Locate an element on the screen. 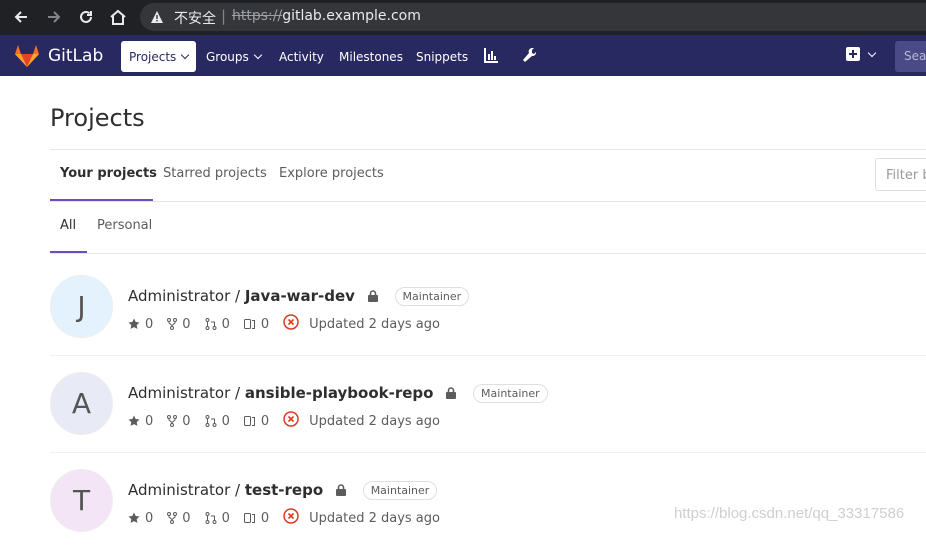 The height and width of the screenshot is (550, 926). insecure-label: 不安全 is located at coordinates (195, 18).